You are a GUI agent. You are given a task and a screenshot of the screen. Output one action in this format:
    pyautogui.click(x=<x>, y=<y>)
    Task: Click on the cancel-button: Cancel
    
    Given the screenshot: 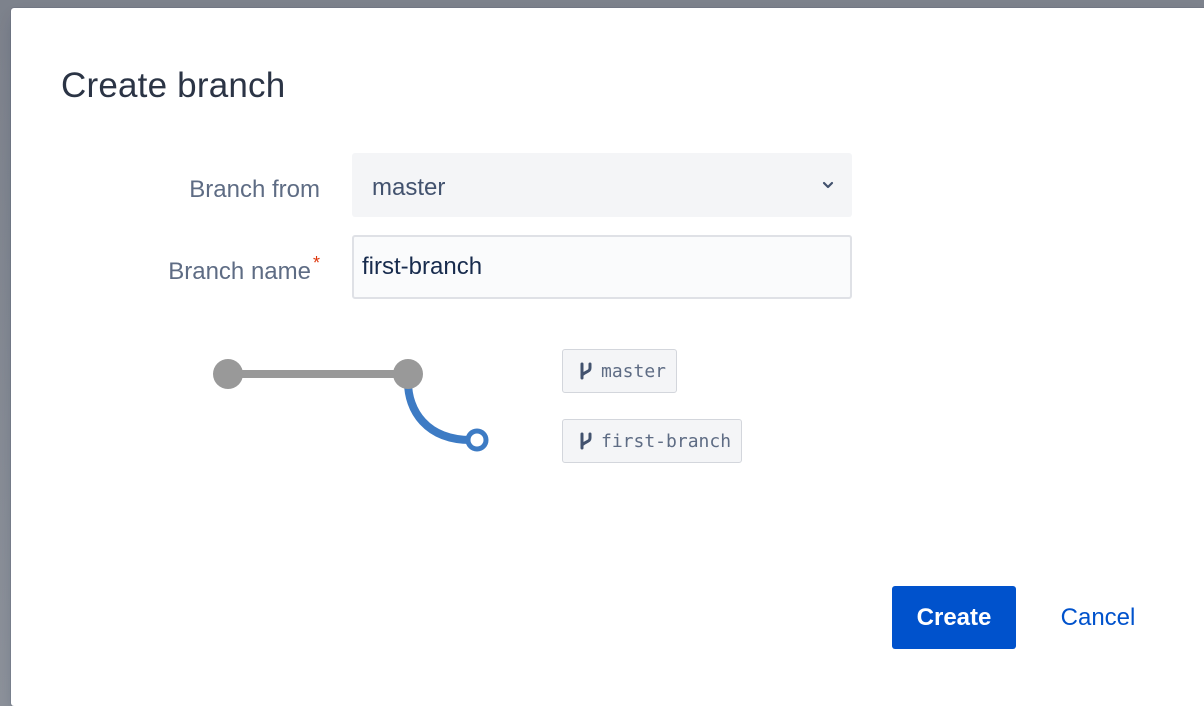 What is the action you would take?
    pyautogui.click(x=1098, y=617)
    